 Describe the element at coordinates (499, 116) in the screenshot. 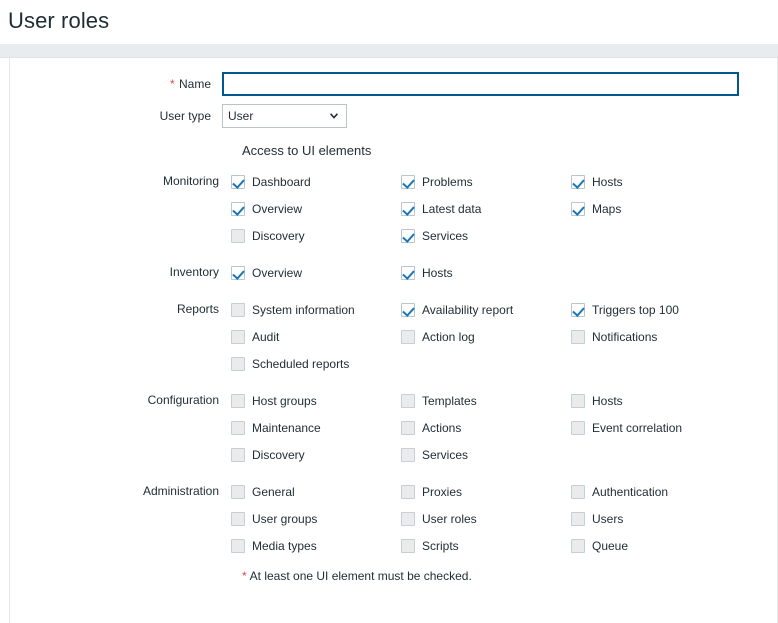

I see `user-type-field-control: UserAdminSuper admin` at that location.